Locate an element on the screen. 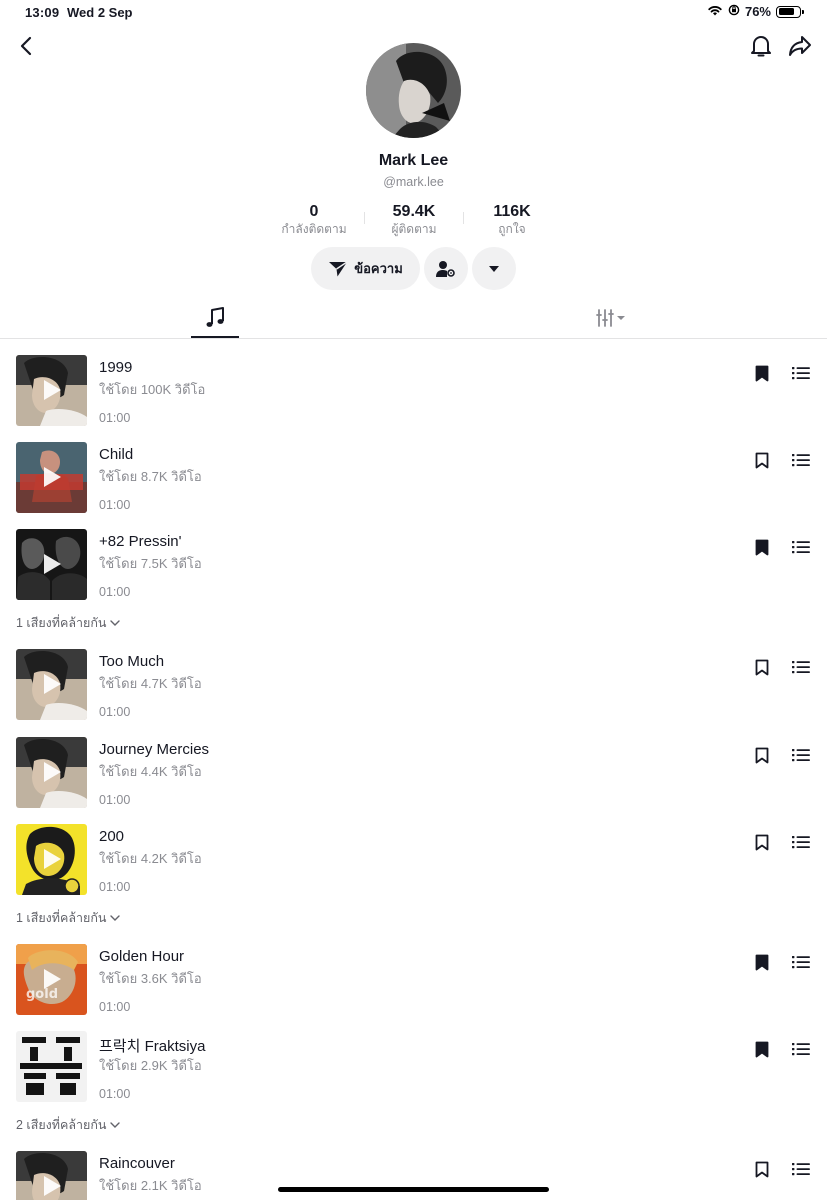 The image size is (827, 1200). sound-row: 프락치 Fraktsiya ใช้โดย 2.9K วิดีโอ 01:00 is located at coordinates (413, 1068).